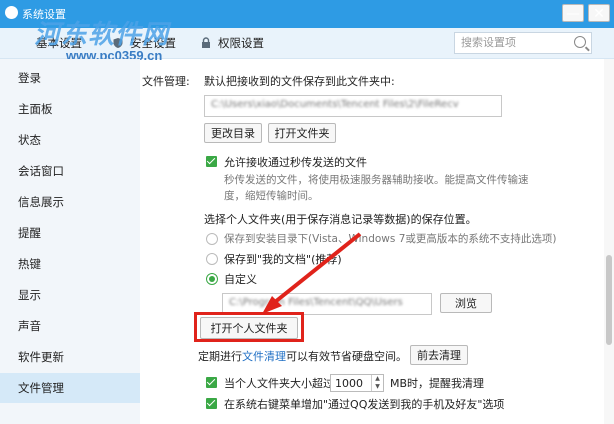 The image size is (614, 424). What do you see at coordinates (220, 356) in the screenshot?
I see `cleanup-prefix: 定期进行` at bounding box center [220, 356].